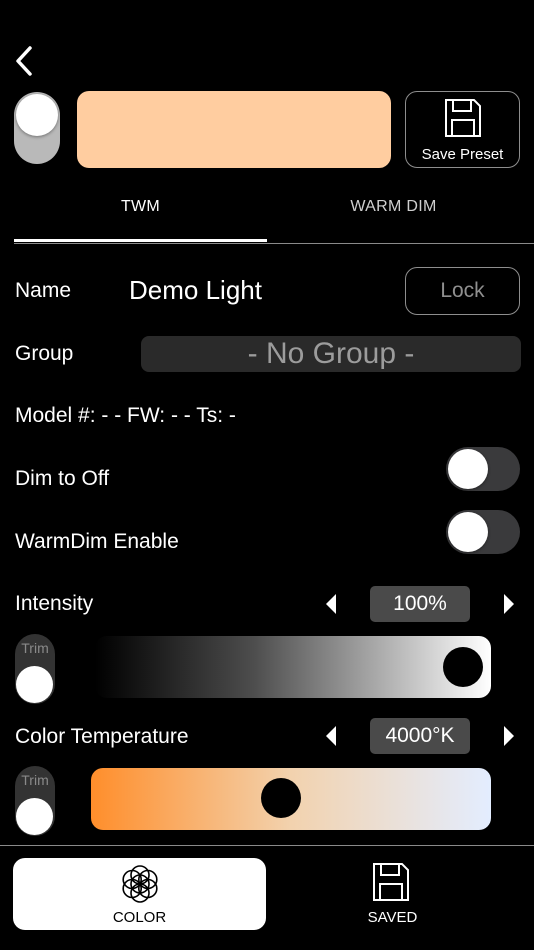 The height and width of the screenshot is (950, 534). I want to click on lock-button: Lock, so click(462, 291).